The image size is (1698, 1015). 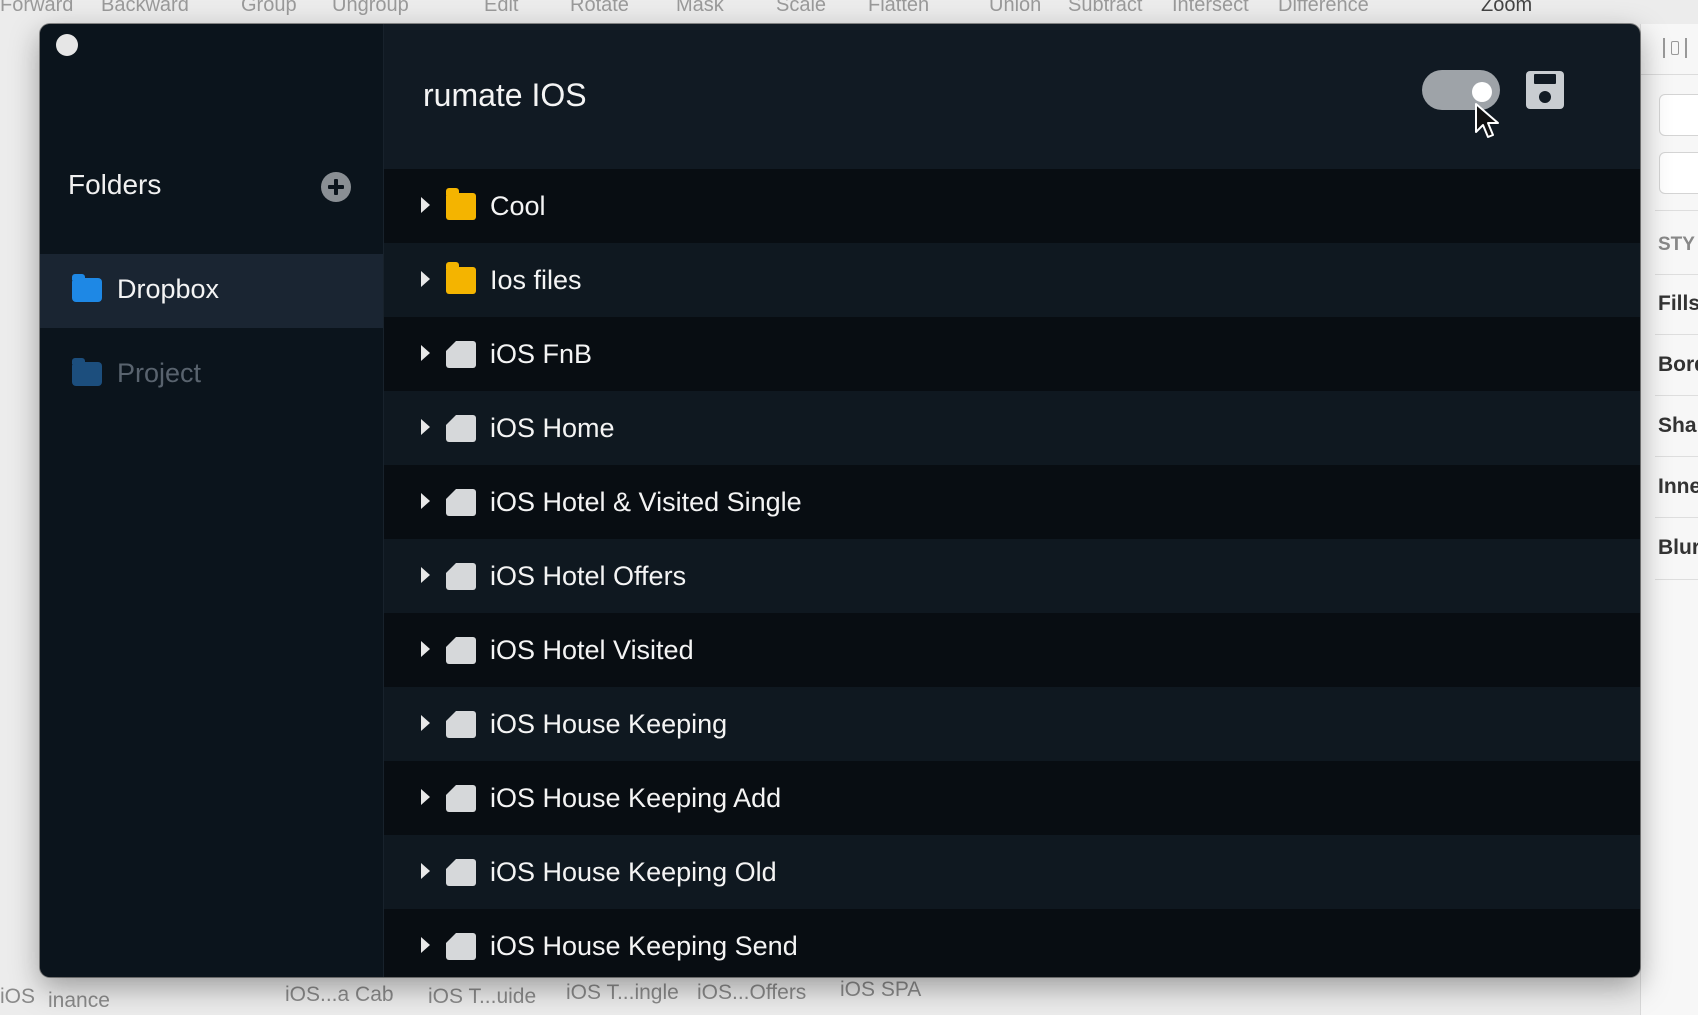 I want to click on sidebar-item-label: Dropbox, so click(x=168, y=289).